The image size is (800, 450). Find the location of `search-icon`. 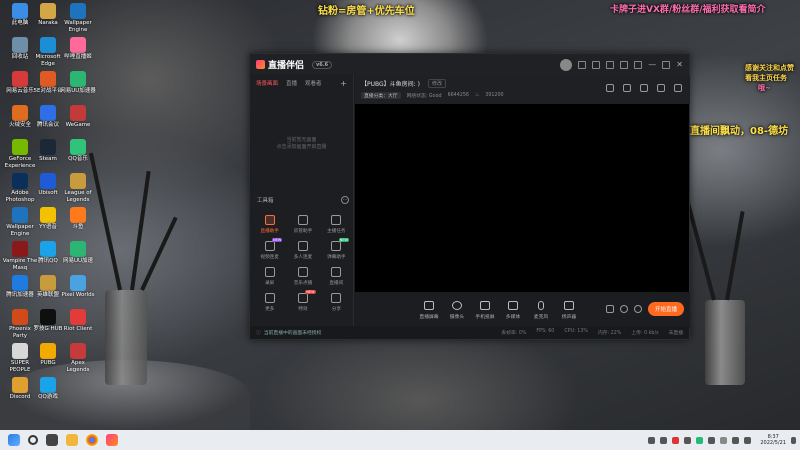

search-icon is located at coordinates (33, 440).